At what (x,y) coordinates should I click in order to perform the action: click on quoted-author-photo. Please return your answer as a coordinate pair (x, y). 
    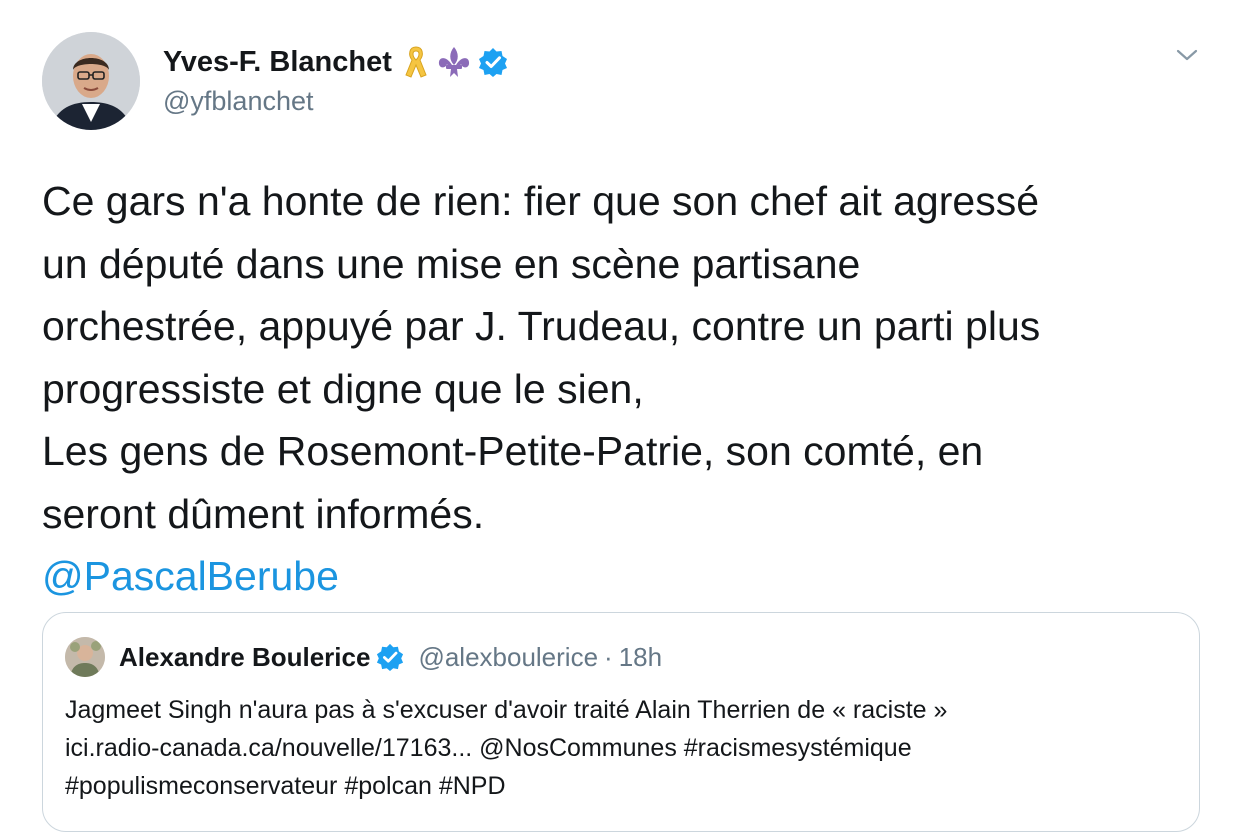
    Looking at the image, I should click on (85, 657).